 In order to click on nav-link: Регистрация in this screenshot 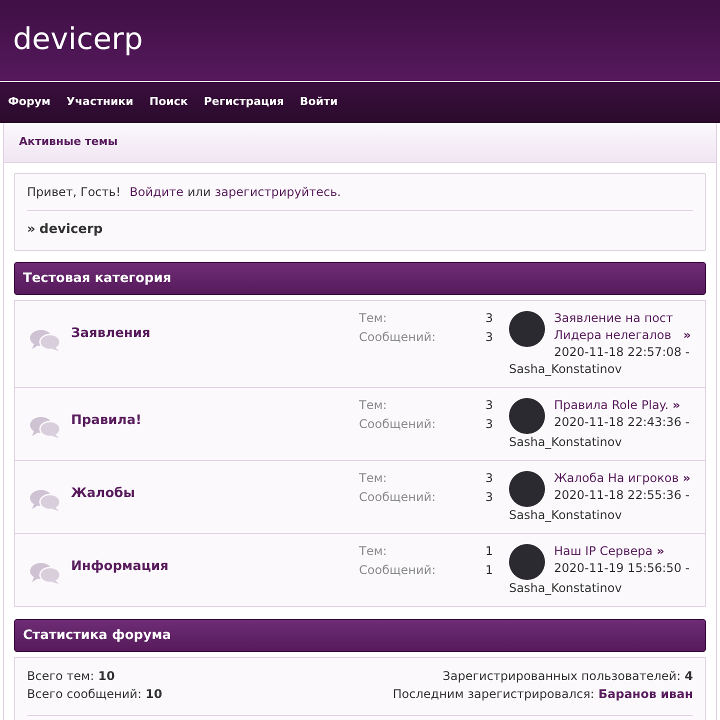, I will do `click(244, 102)`.